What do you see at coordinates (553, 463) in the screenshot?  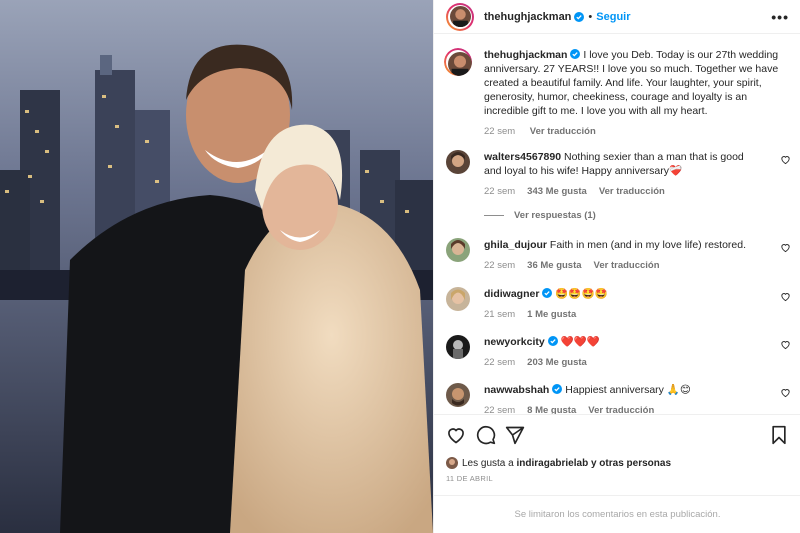 I see `liker-username: indiragabrielab` at bounding box center [553, 463].